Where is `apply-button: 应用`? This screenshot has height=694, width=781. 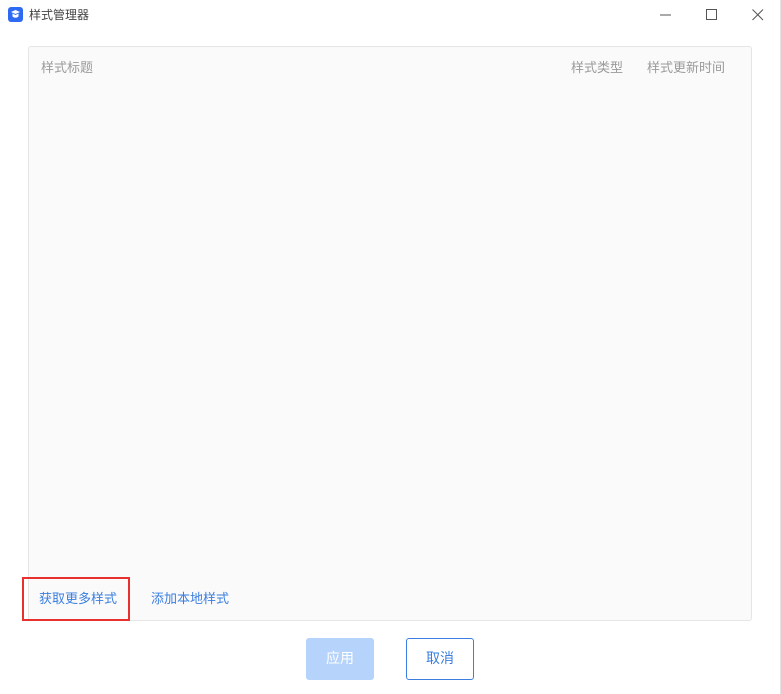
apply-button: 应用 is located at coordinates (340, 659).